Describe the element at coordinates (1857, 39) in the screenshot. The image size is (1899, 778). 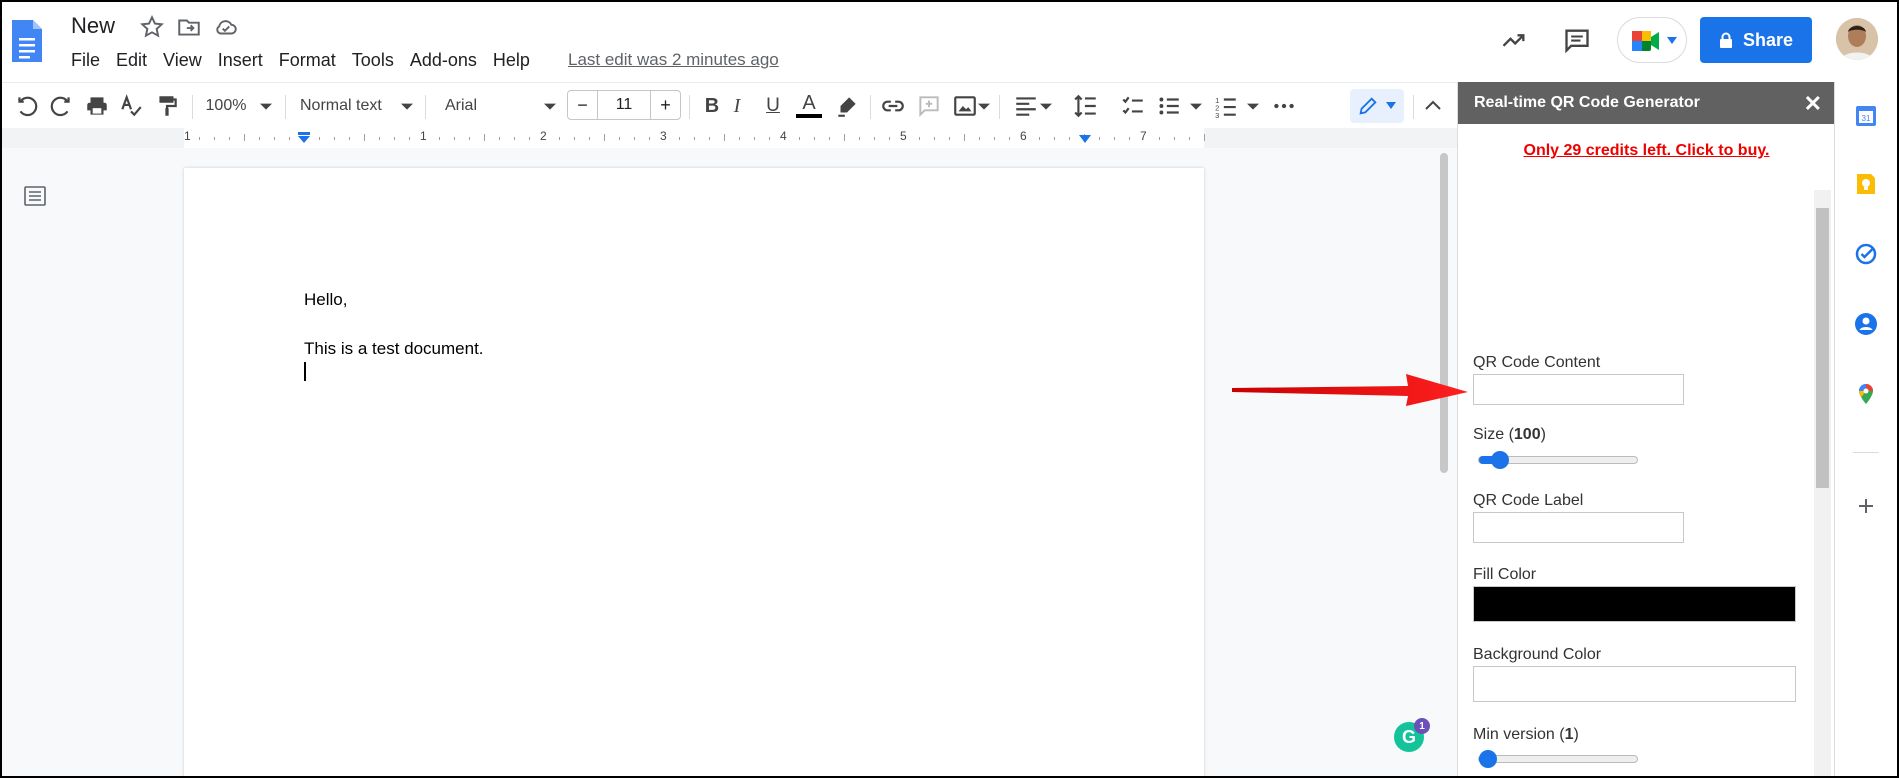
I see `avatar` at that location.